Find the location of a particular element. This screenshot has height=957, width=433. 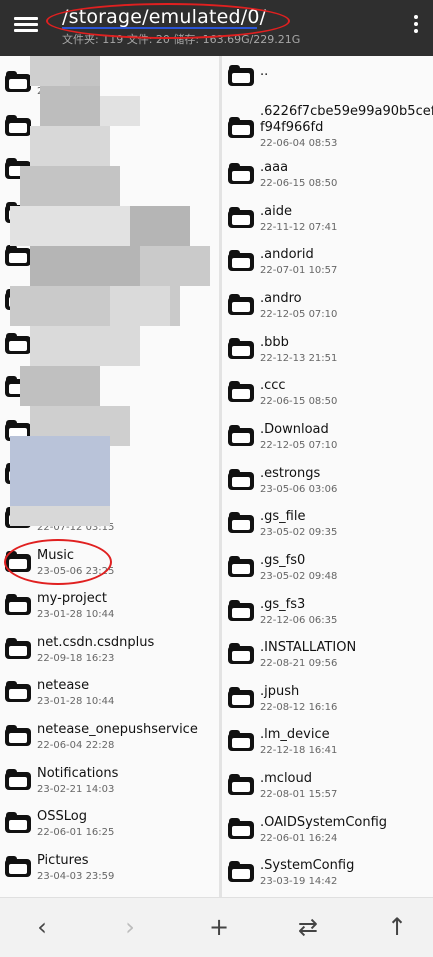

up-directory-icon: ↑ is located at coordinates (397, 927).